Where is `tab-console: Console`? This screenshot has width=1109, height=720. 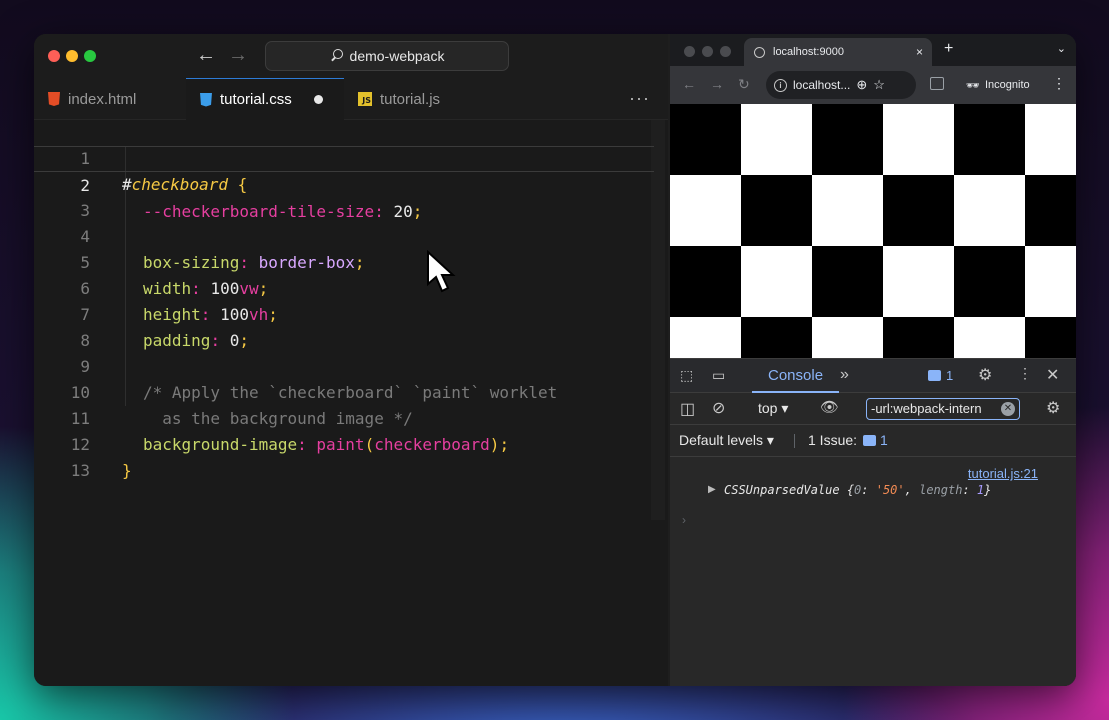 tab-console: Console is located at coordinates (796, 376).